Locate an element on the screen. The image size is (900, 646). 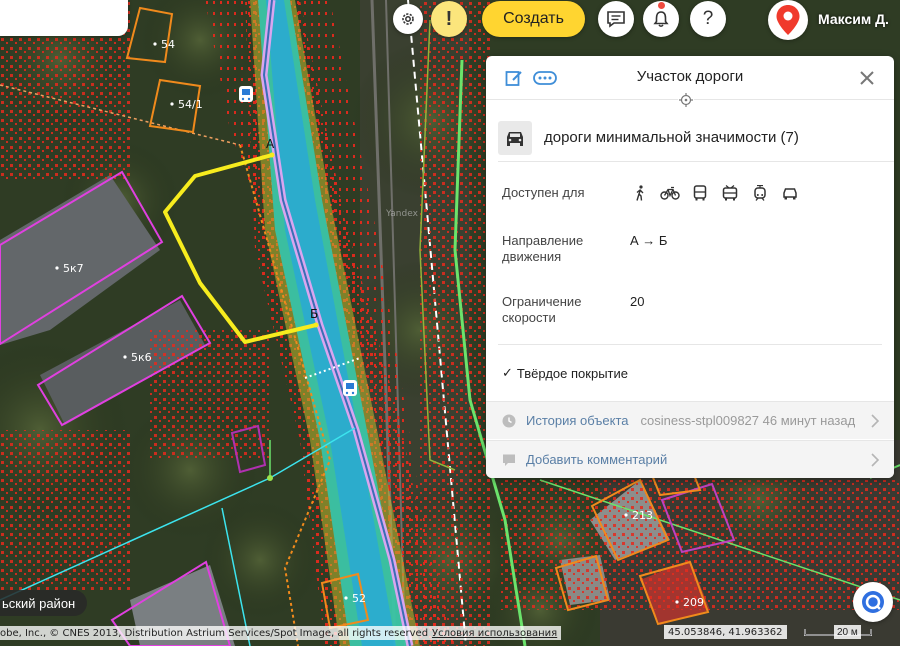
road-point-a: А is located at coordinates (270, 144).